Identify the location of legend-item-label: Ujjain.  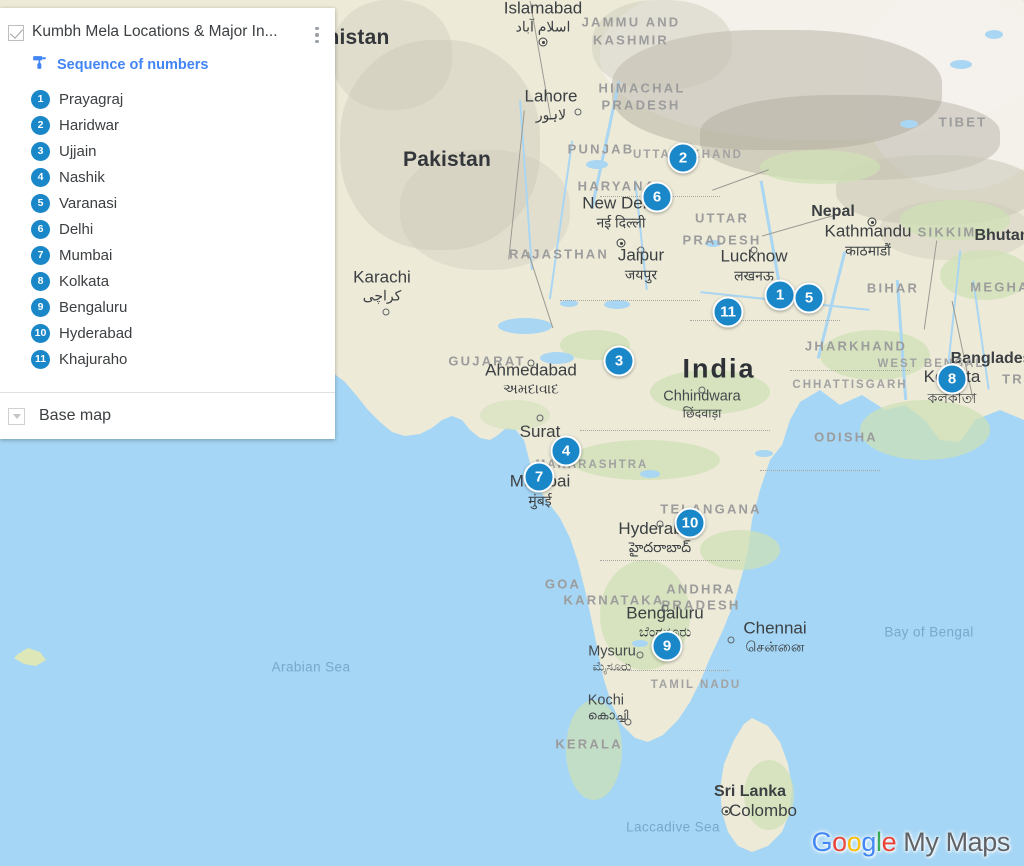
(78, 151).